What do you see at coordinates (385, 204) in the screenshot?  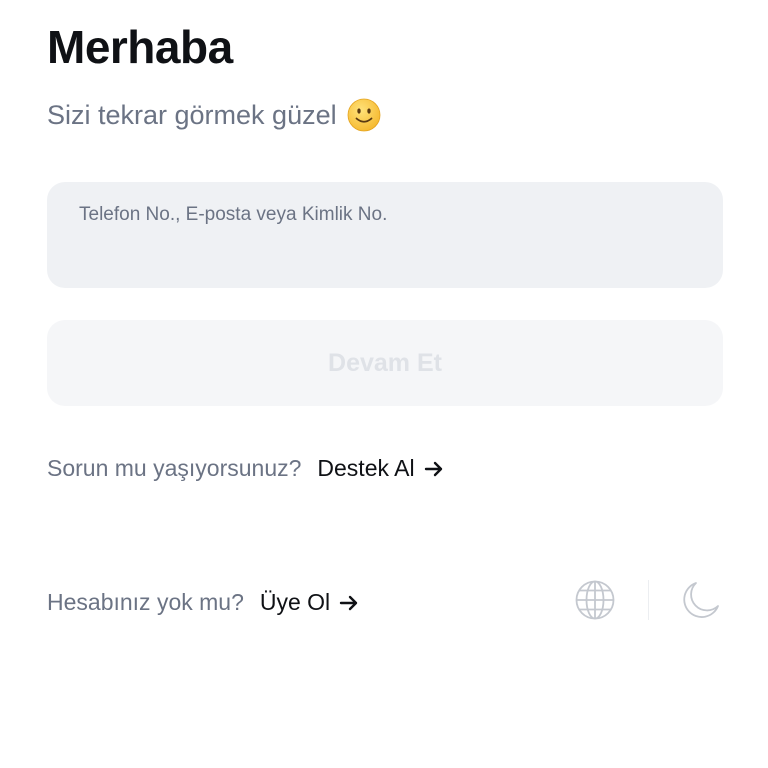 I see `identifier-input` at bounding box center [385, 204].